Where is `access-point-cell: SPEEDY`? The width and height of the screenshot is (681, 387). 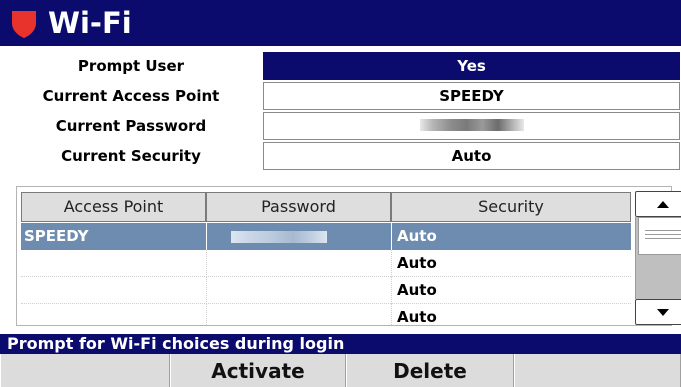 access-point-cell: SPEEDY is located at coordinates (56, 236).